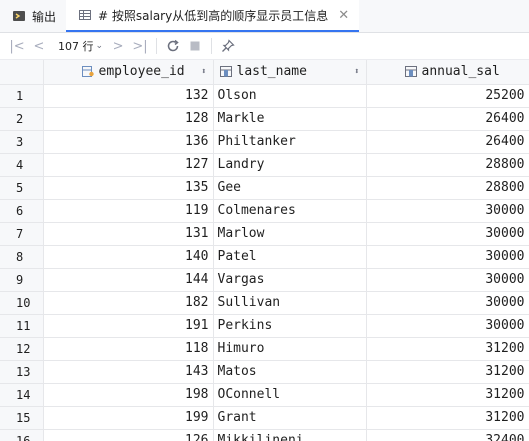 The height and width of the screenshot is (441, 529). Describe the element at coordinates (290, 96) in the screenshot. I see `cell-last-name: Olson` at that location.